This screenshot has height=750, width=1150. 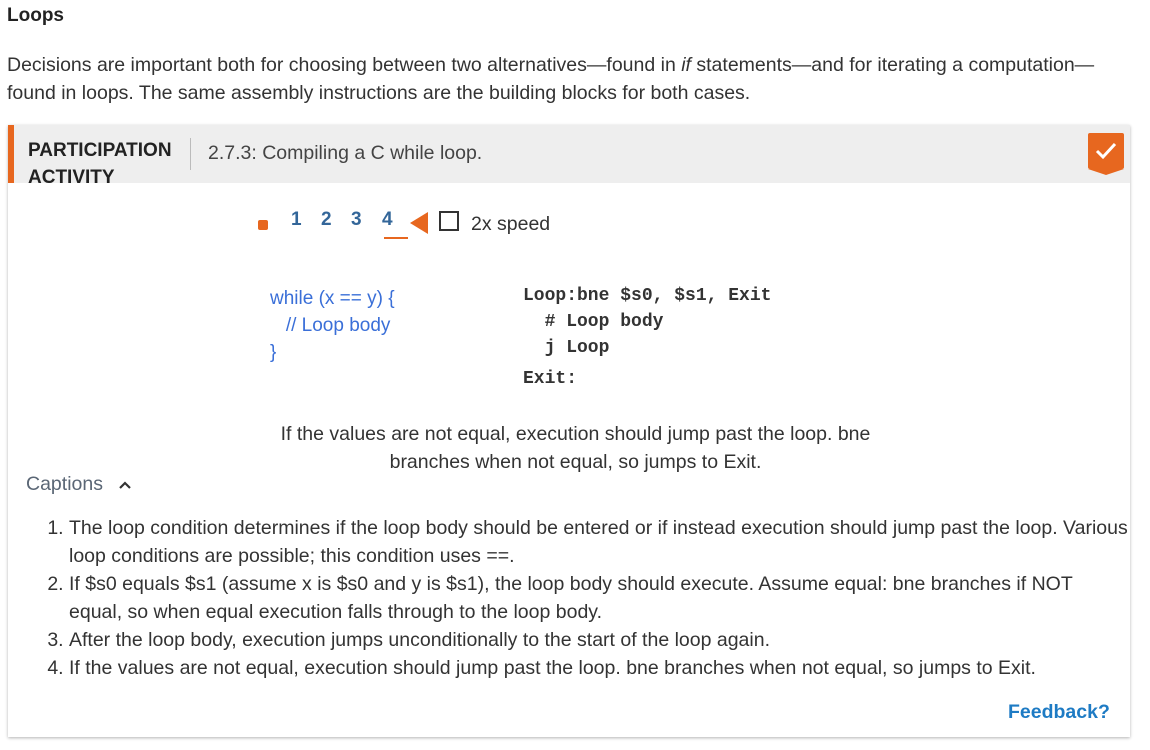 I want to click on c-code-line: }, so click(x=273, y=352).